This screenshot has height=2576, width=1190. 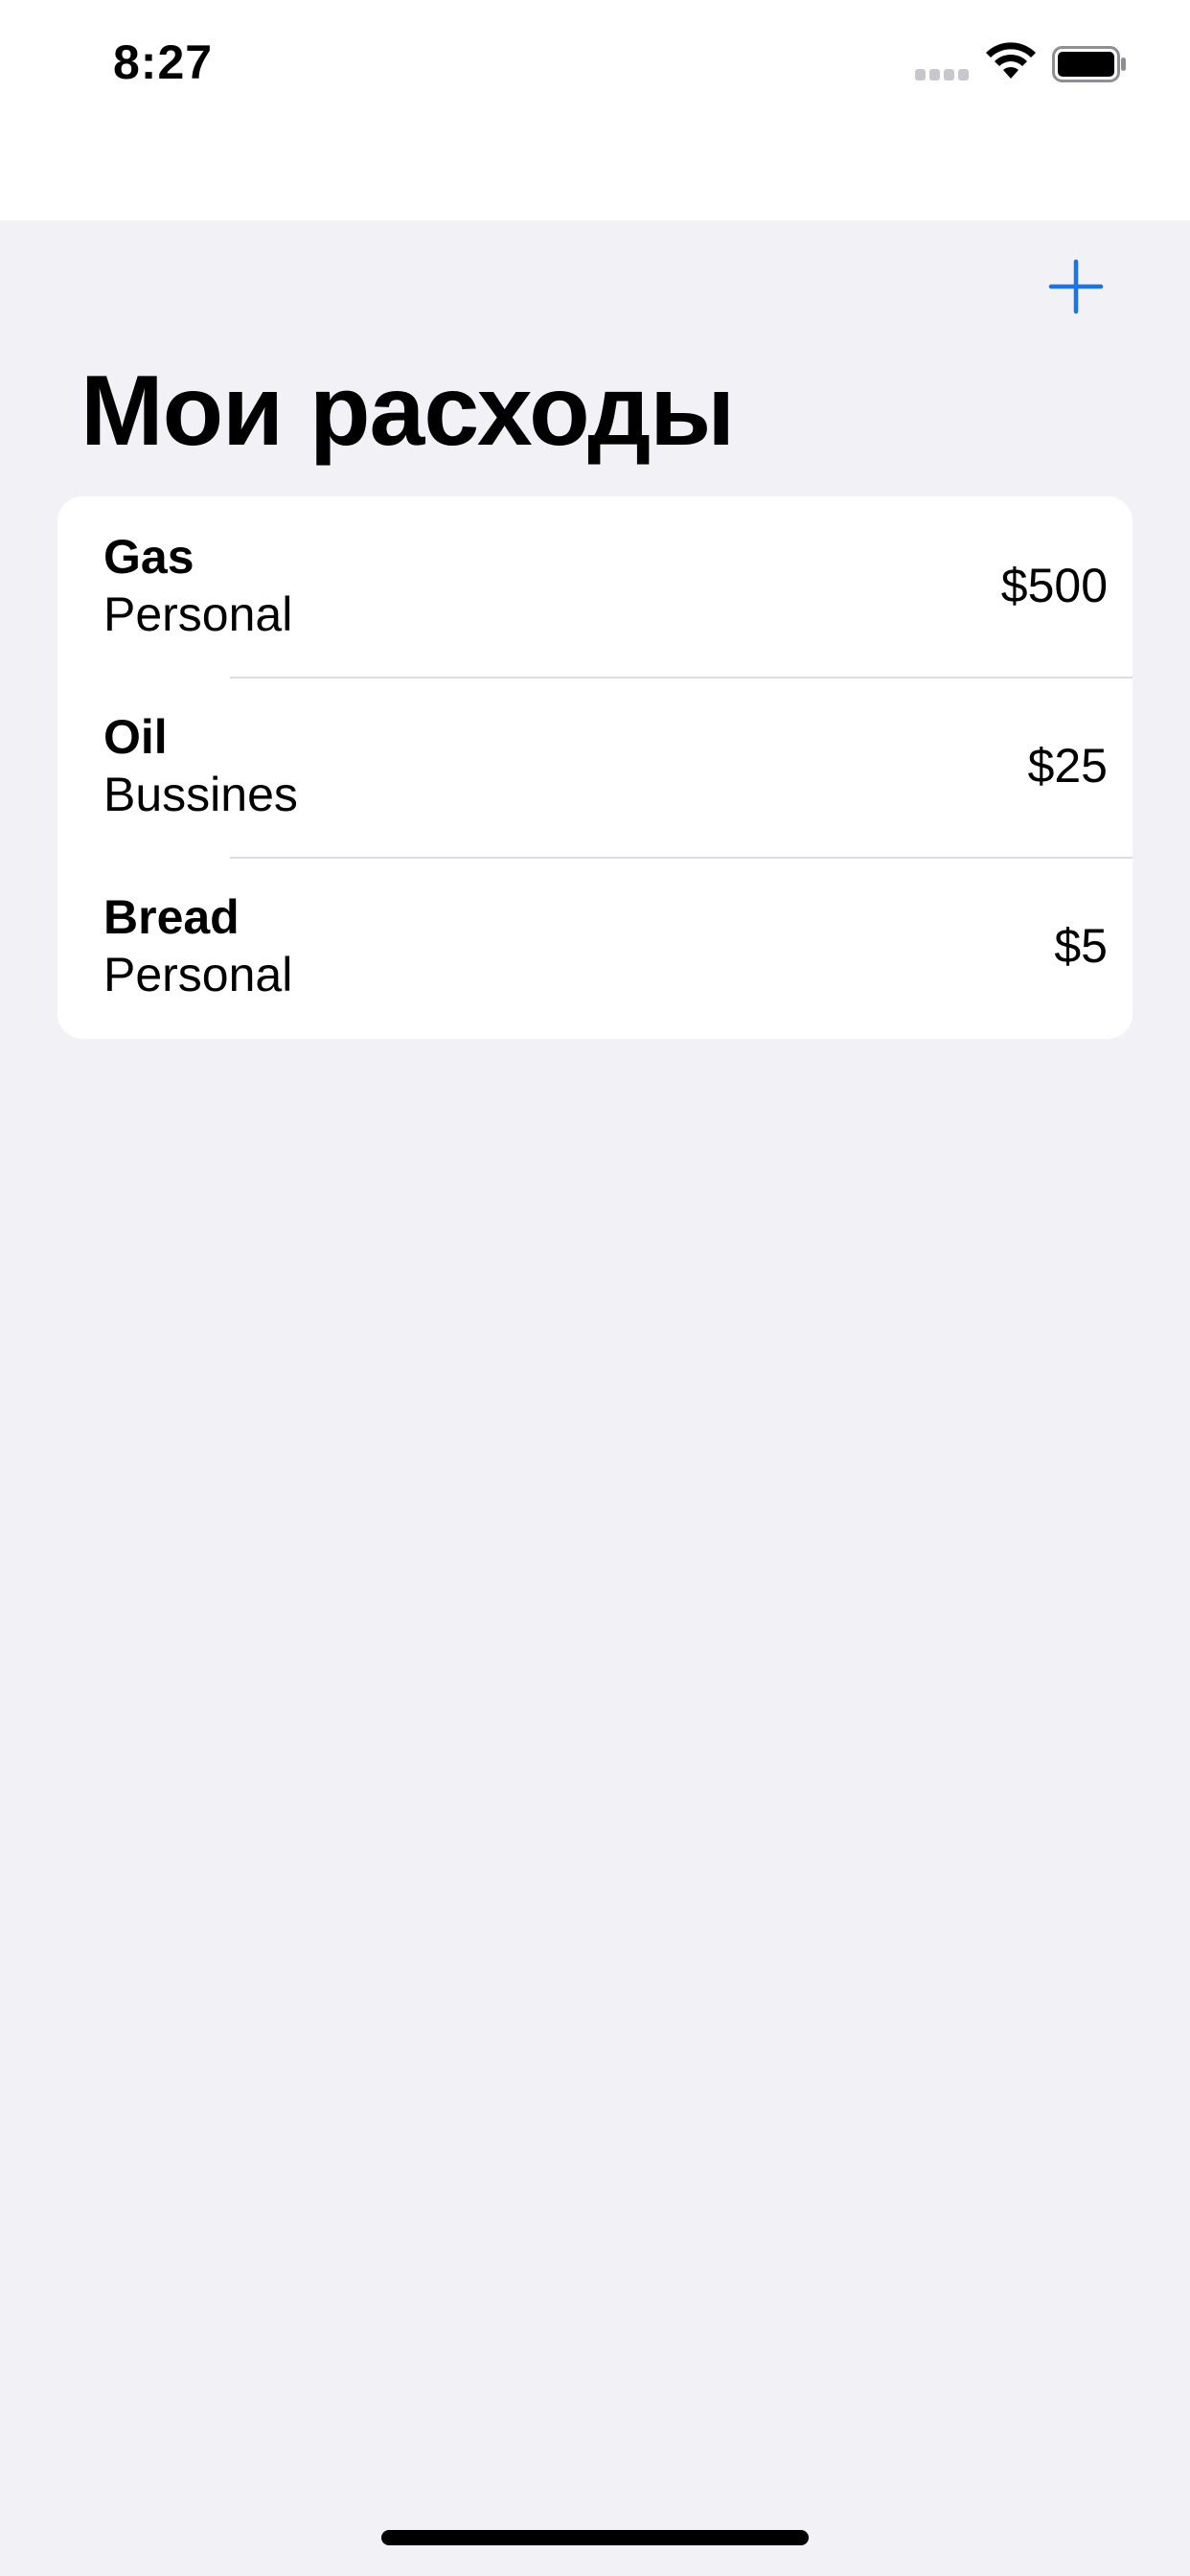 I want to click on list-item: Bread Personal $5, so click(x=595, y=947).